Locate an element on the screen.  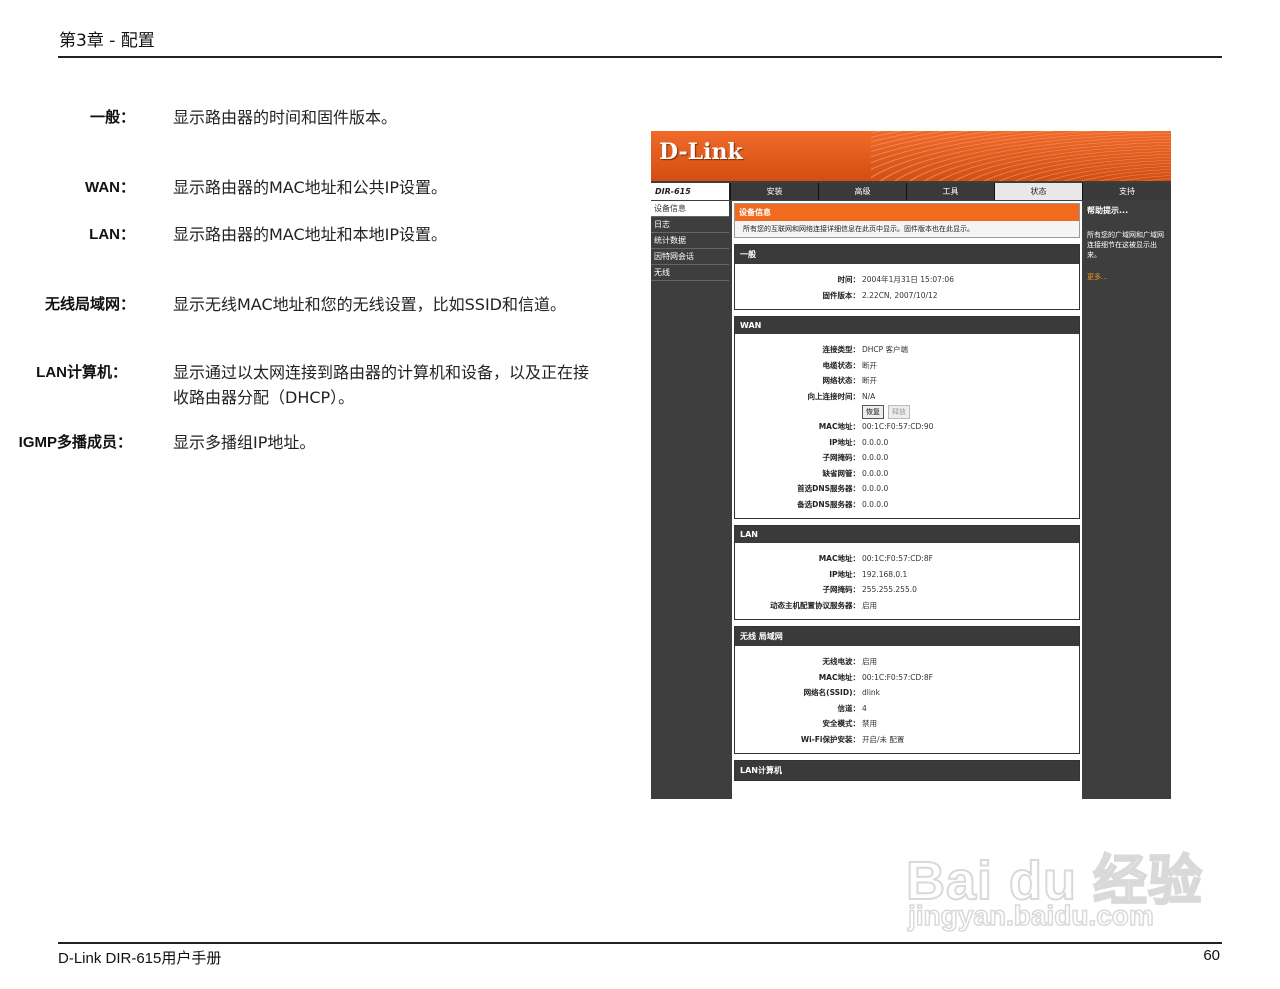
tab-support: 支持 is located at coordinates (1126, 191).